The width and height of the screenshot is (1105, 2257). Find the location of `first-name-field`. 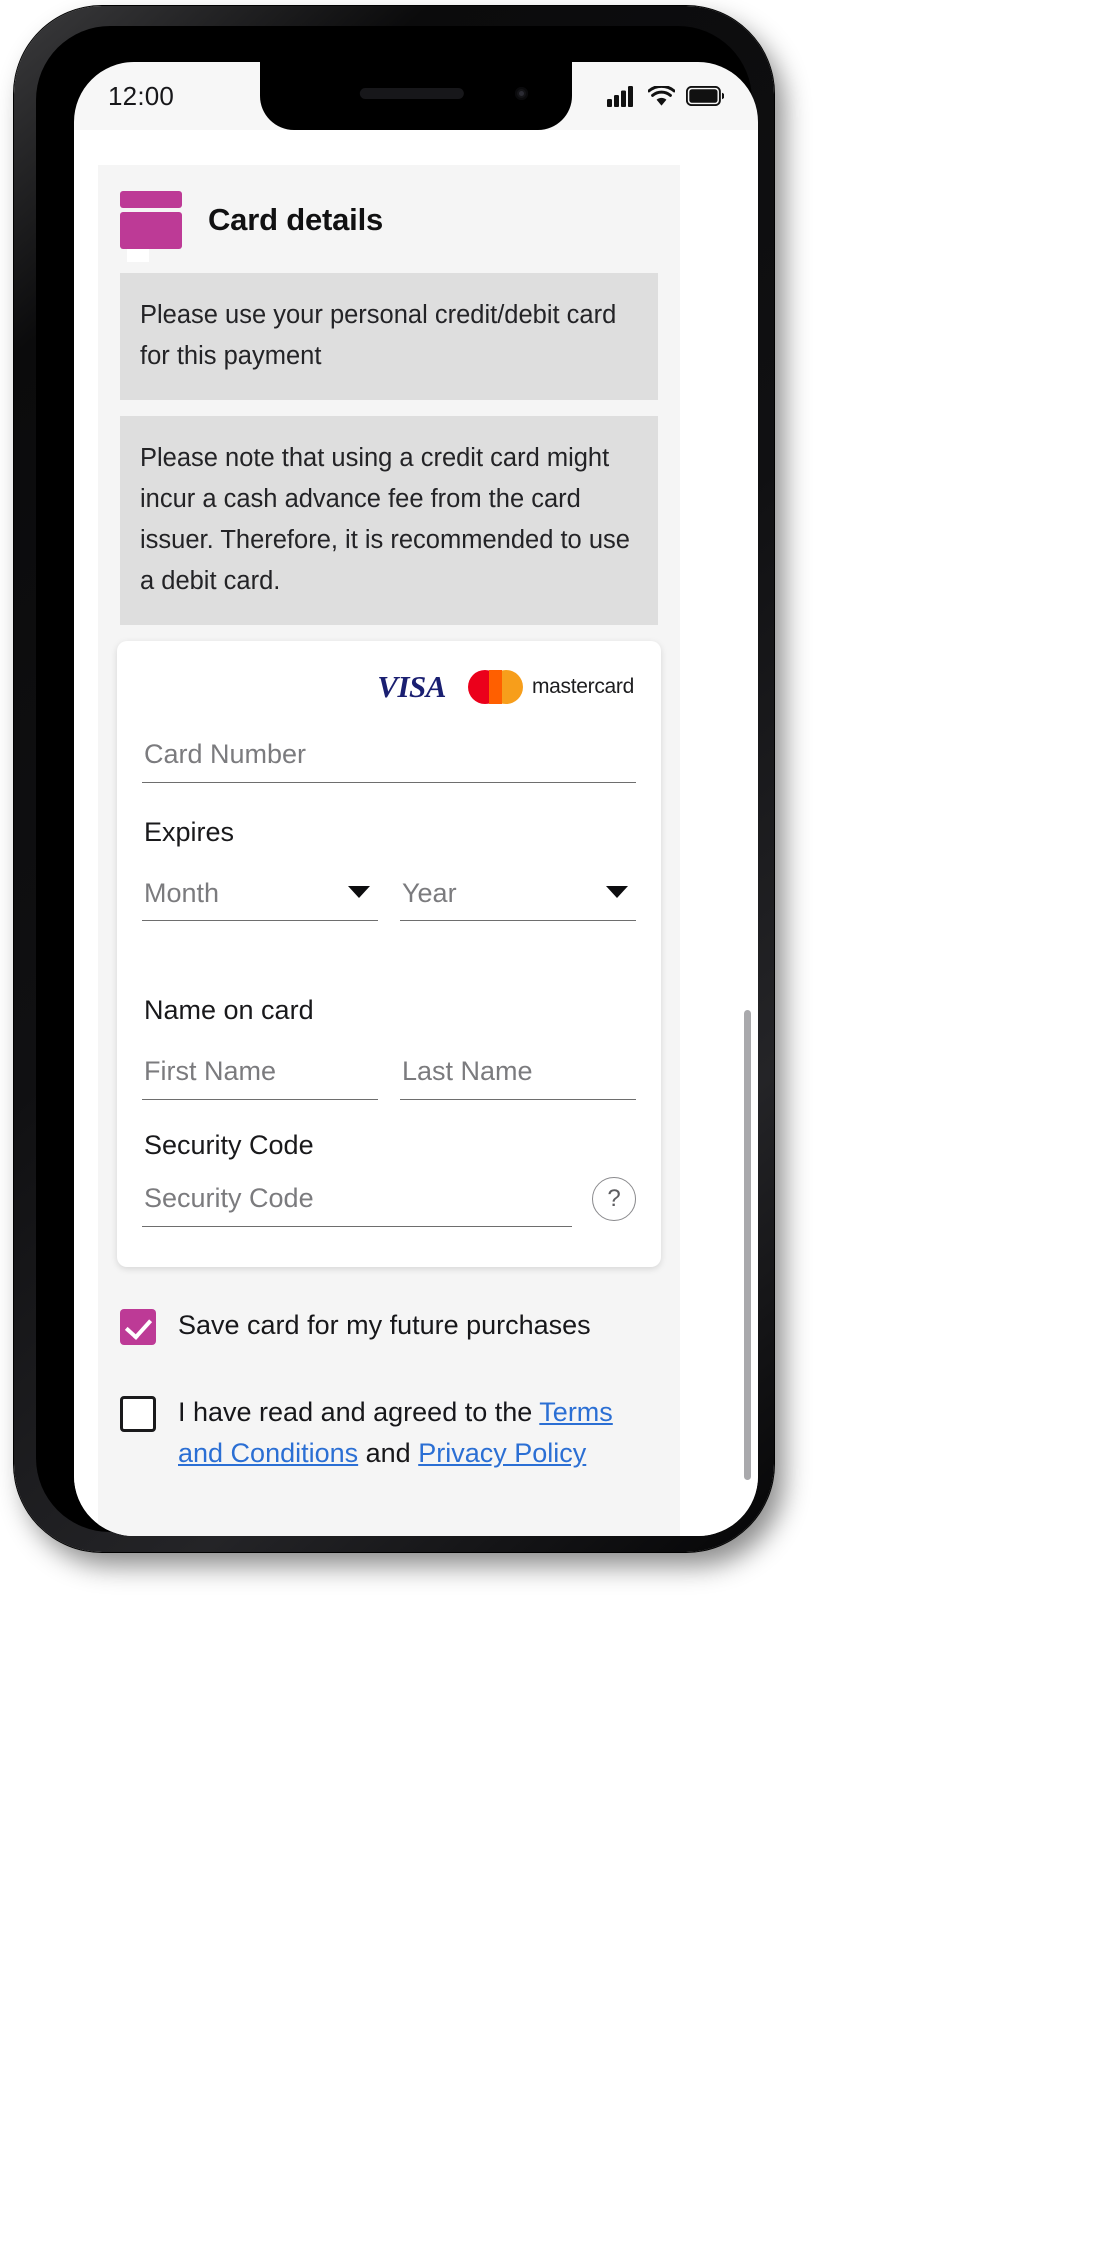

first-name-field is located at coordinates (260, 1074).